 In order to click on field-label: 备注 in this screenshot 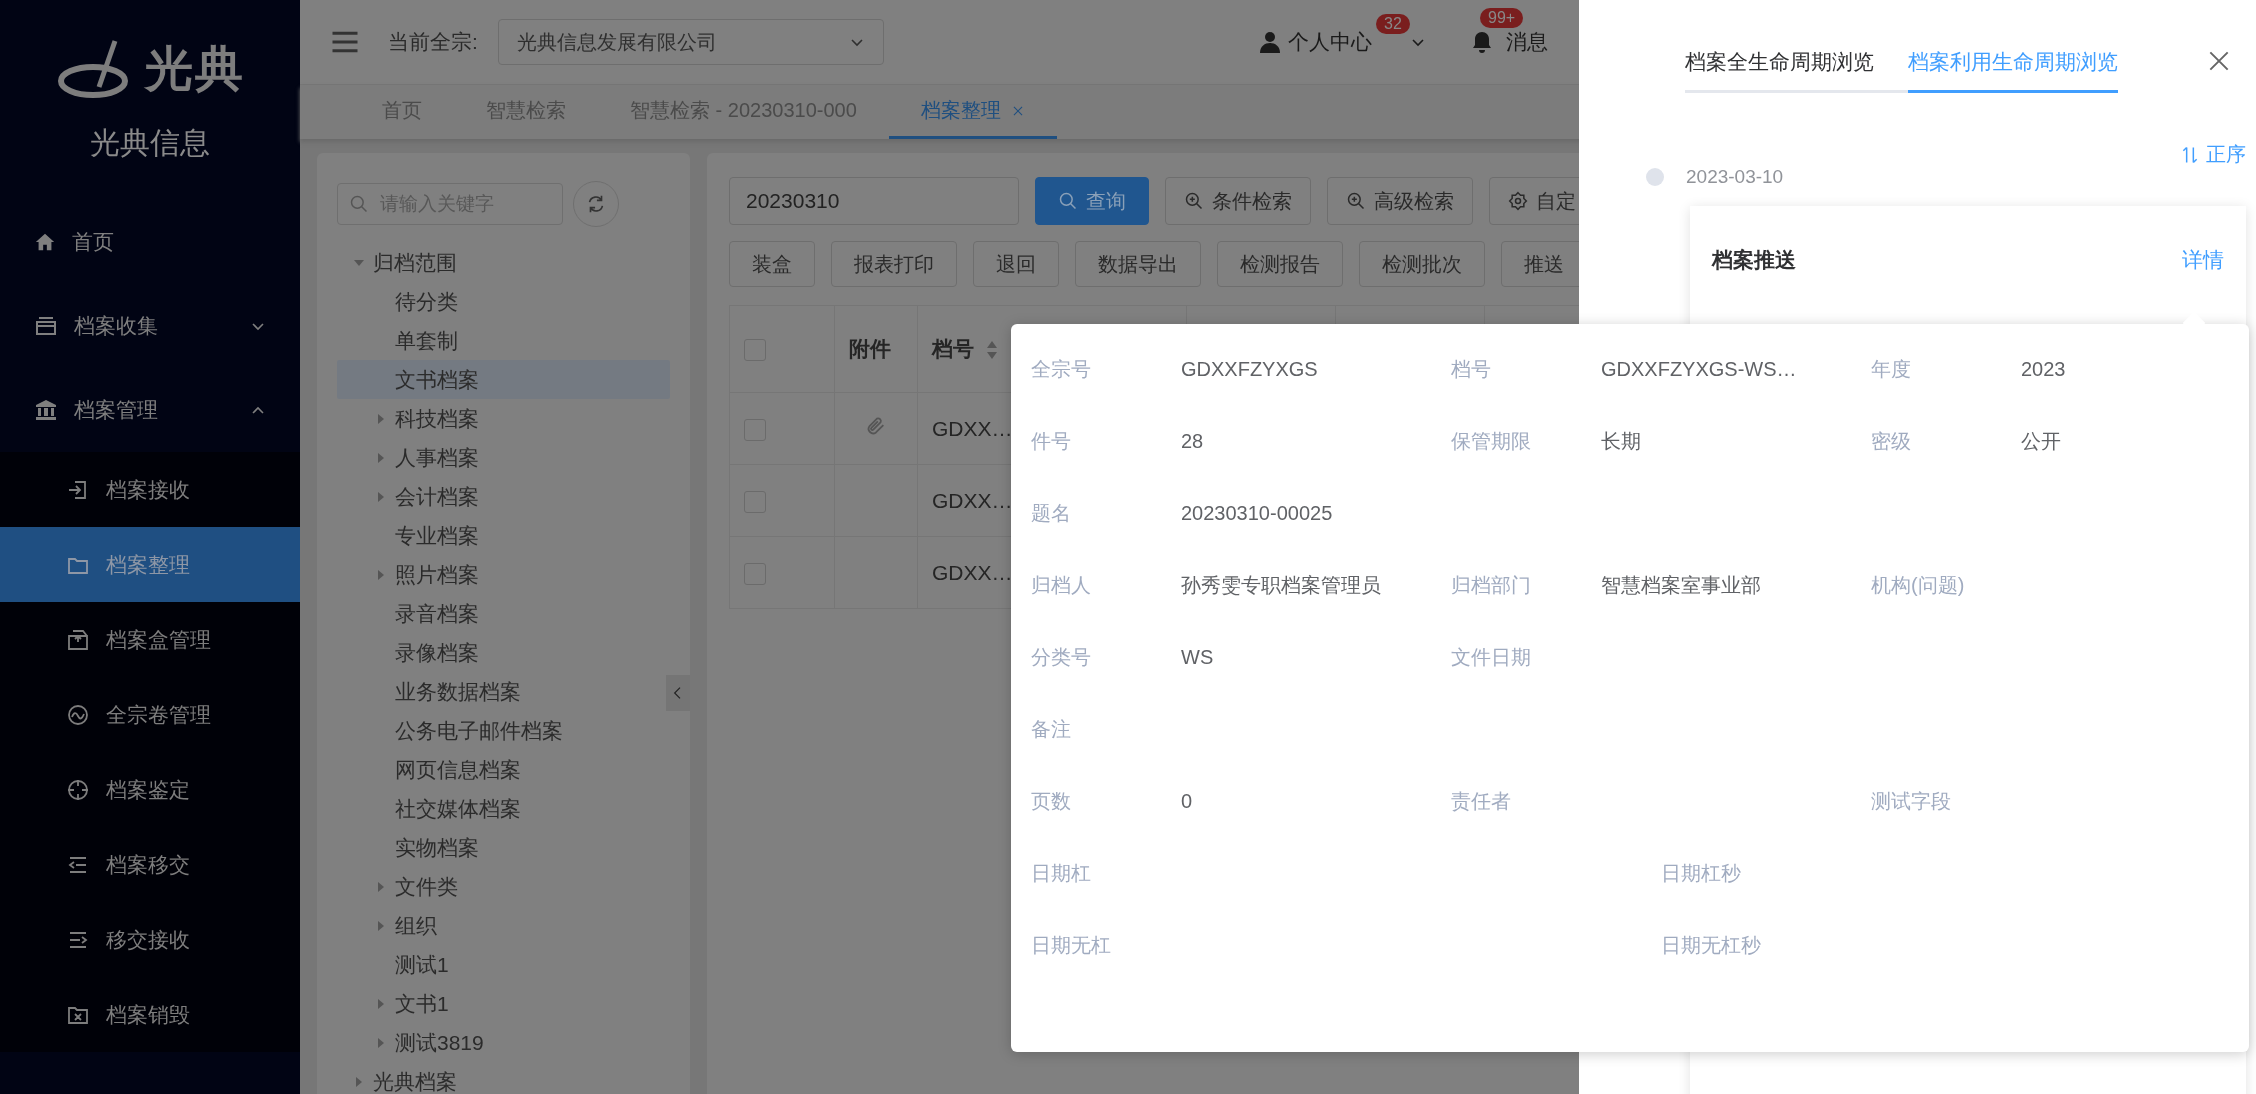, I will do `click(1051, 729)`.